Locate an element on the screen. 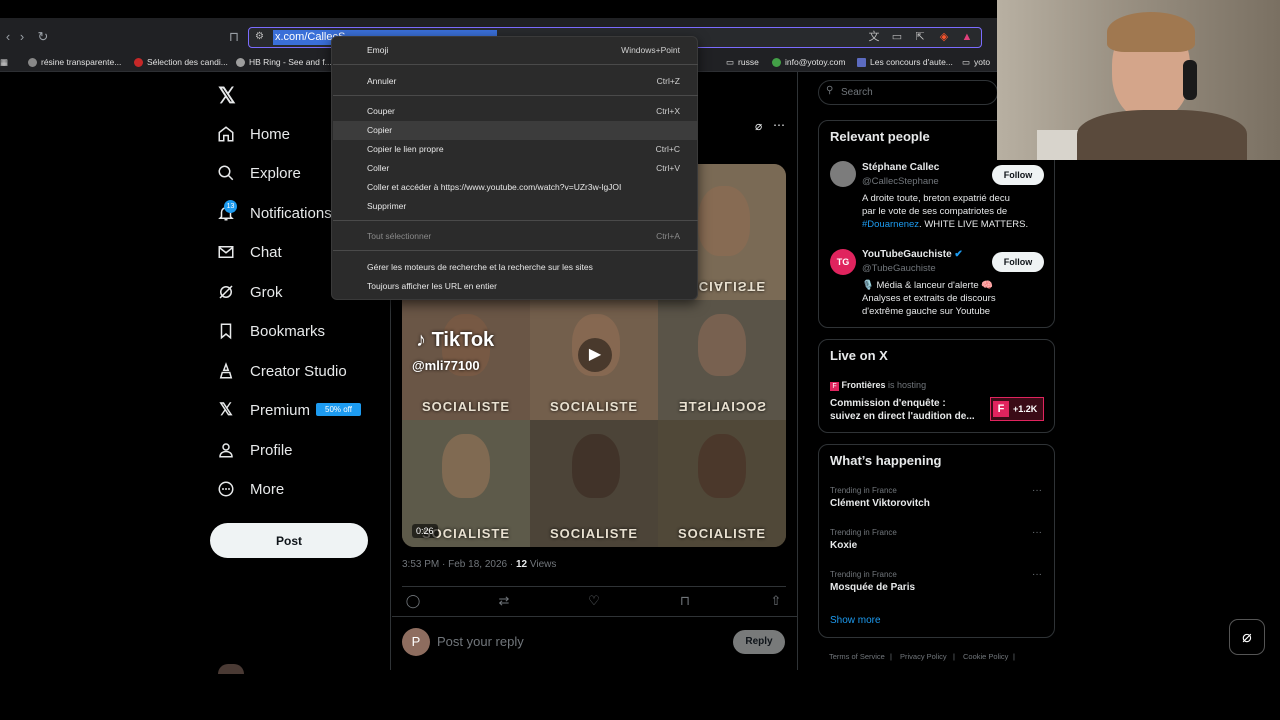  reply-button: Reply is located at coordinates (759, 642).